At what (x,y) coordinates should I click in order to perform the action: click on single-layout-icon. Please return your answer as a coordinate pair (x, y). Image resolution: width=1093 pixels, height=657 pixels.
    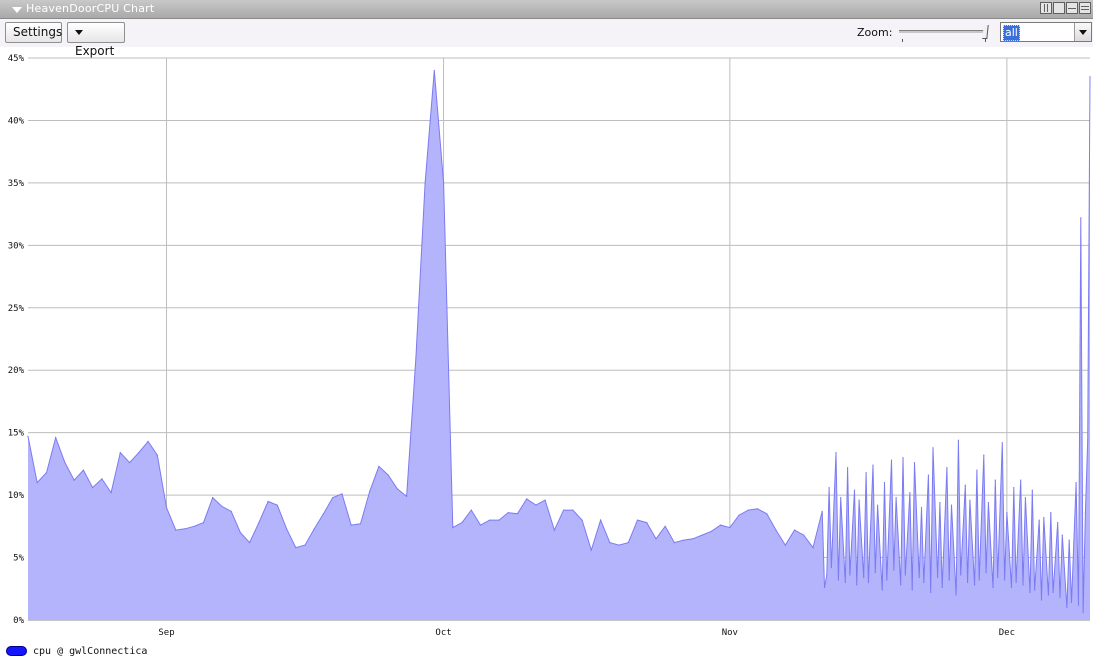
    Looking at the image, I should click on (1059, 8).